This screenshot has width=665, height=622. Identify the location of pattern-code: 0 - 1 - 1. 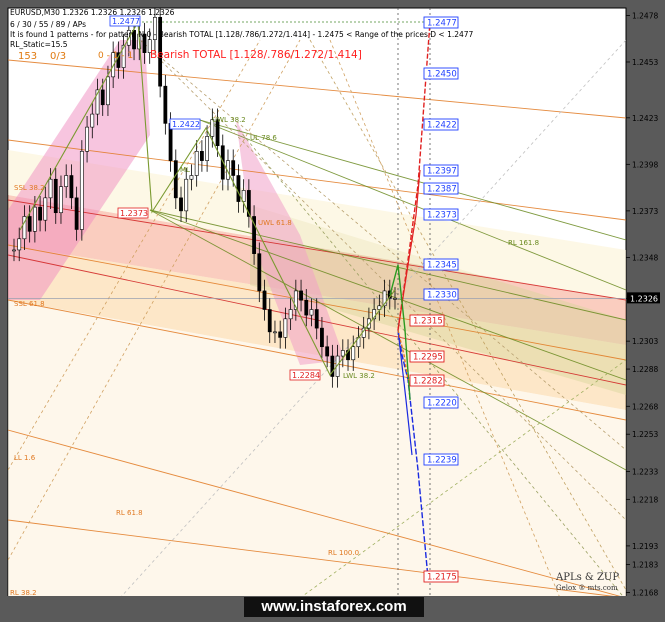
(116, 56).